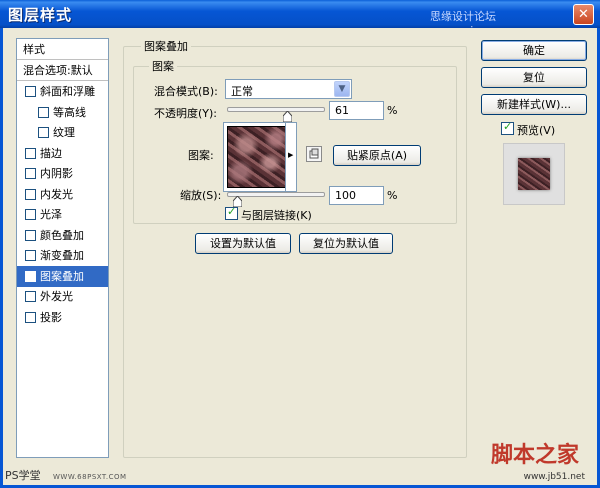  What do you see at coordinates (346, 243) in the screenshot?
I see `reset-default-button: 复位为默认值` at bounding box center [346, 243].